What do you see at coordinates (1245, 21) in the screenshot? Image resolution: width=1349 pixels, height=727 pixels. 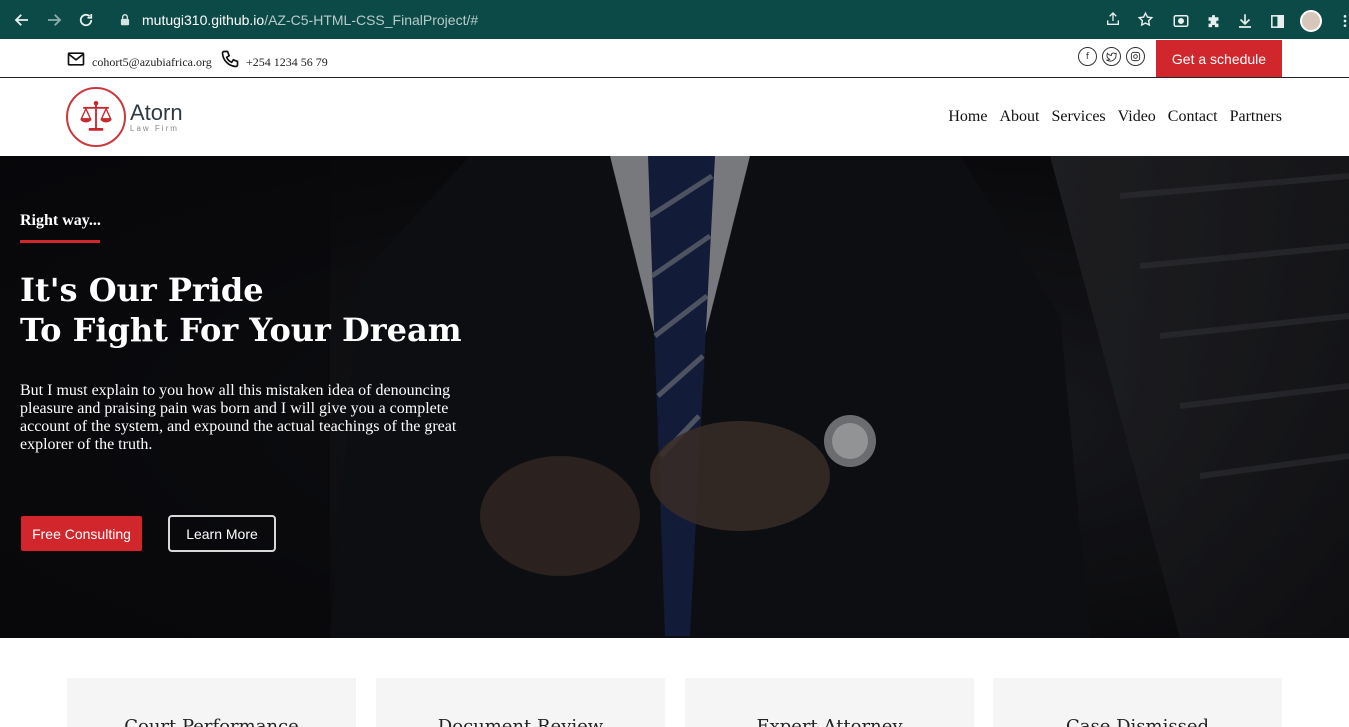 I see `download-icon` at bounding box center [1245, 21].